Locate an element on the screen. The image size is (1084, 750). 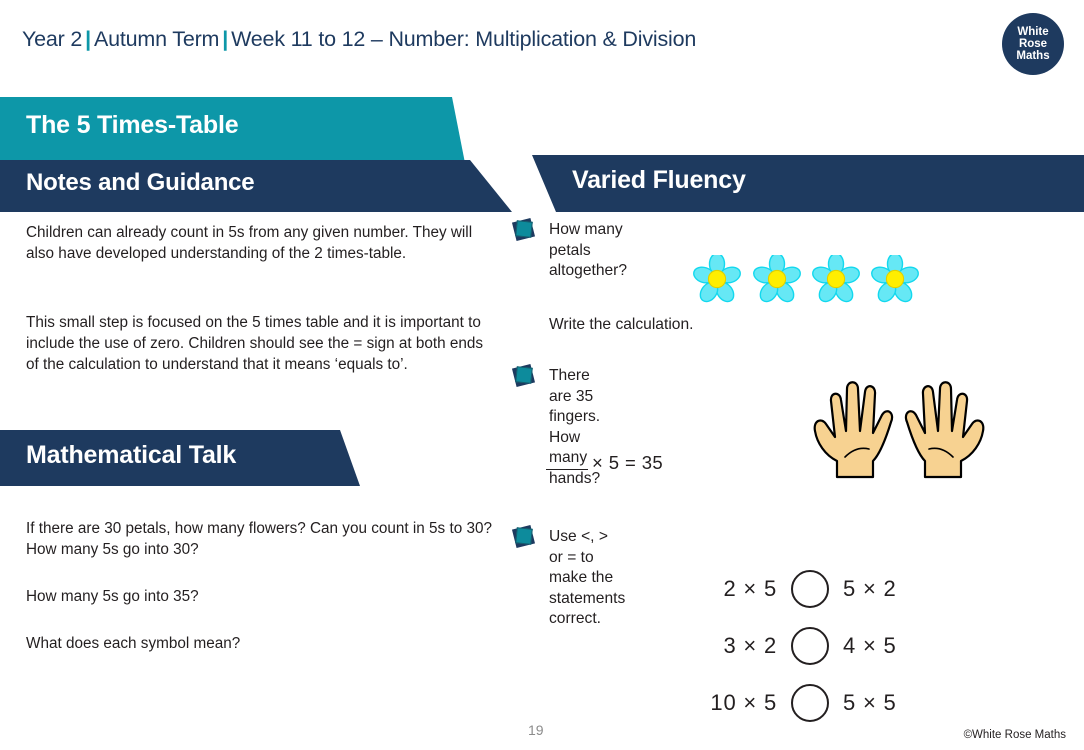
flower-illustration-group is located at coordinates (811, 279).